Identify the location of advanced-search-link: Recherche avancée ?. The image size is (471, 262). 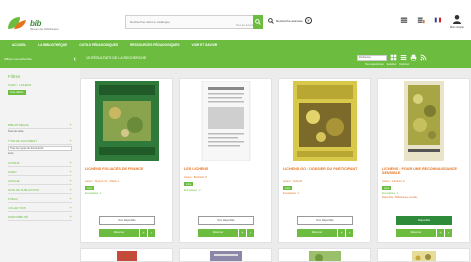
(290, 20).